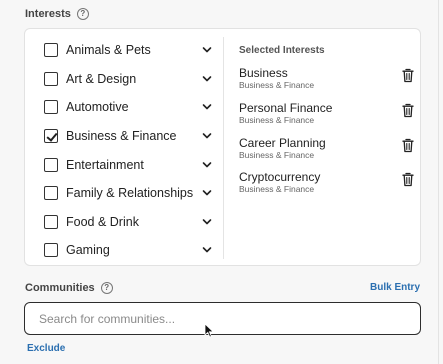 Image resolution: width=443 pixels, height=364 pixels. What do you see at coordinates (286, 107) in the screenshot?
I see `selected-interest-name: Personal Finance` at bounding box center [286, 107].